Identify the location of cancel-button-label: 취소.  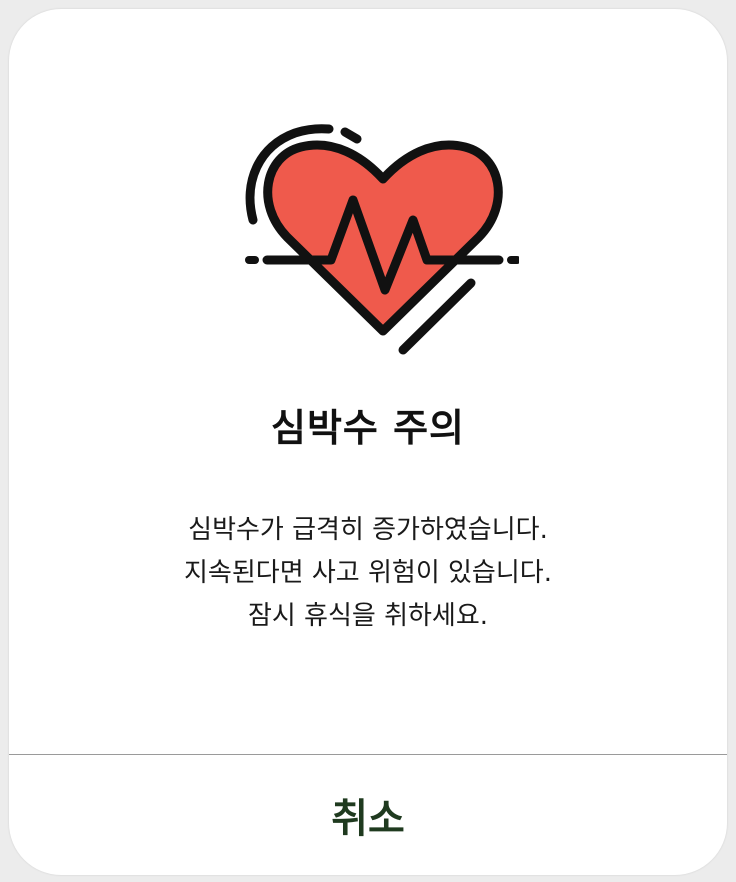
(368, 819).